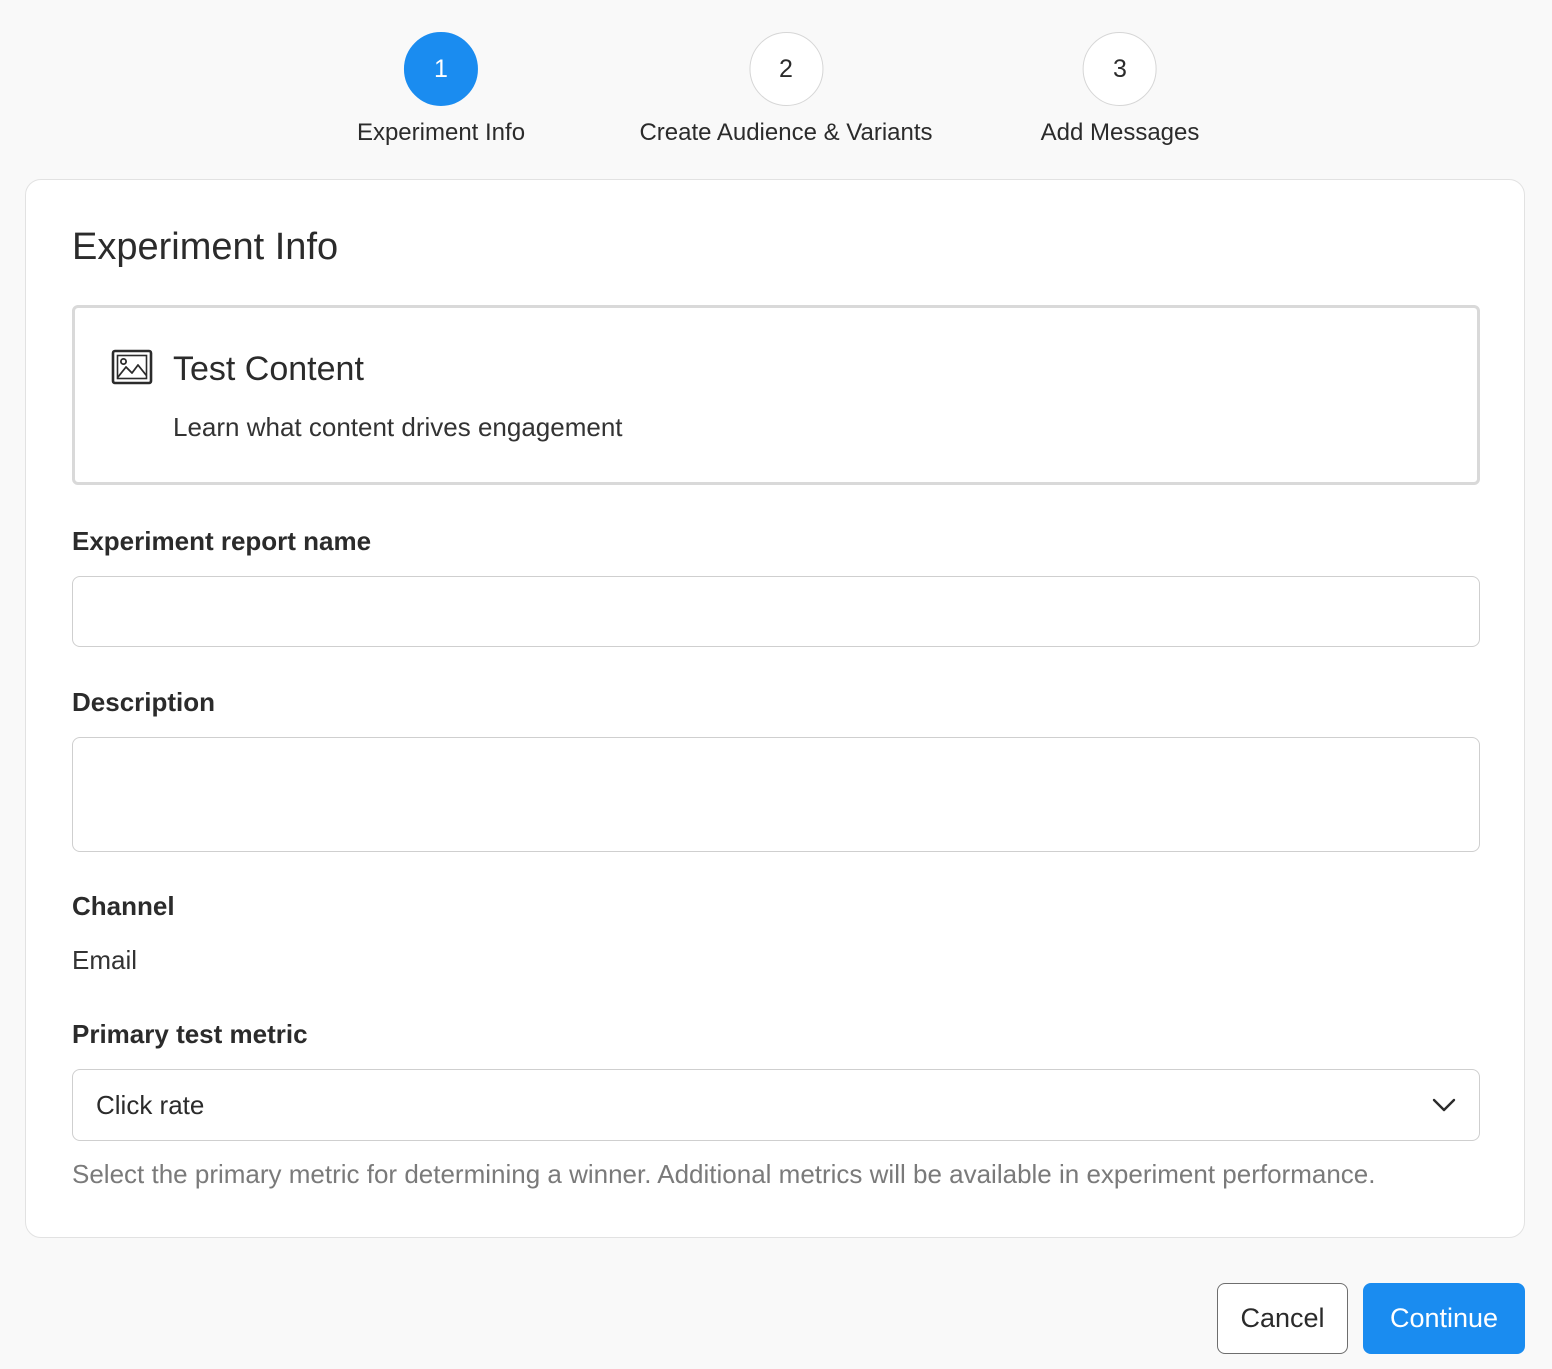 The image size is (1552, 1369). I want to click on step-experiment-info: 1 Experiment Info, so click(441, 90).